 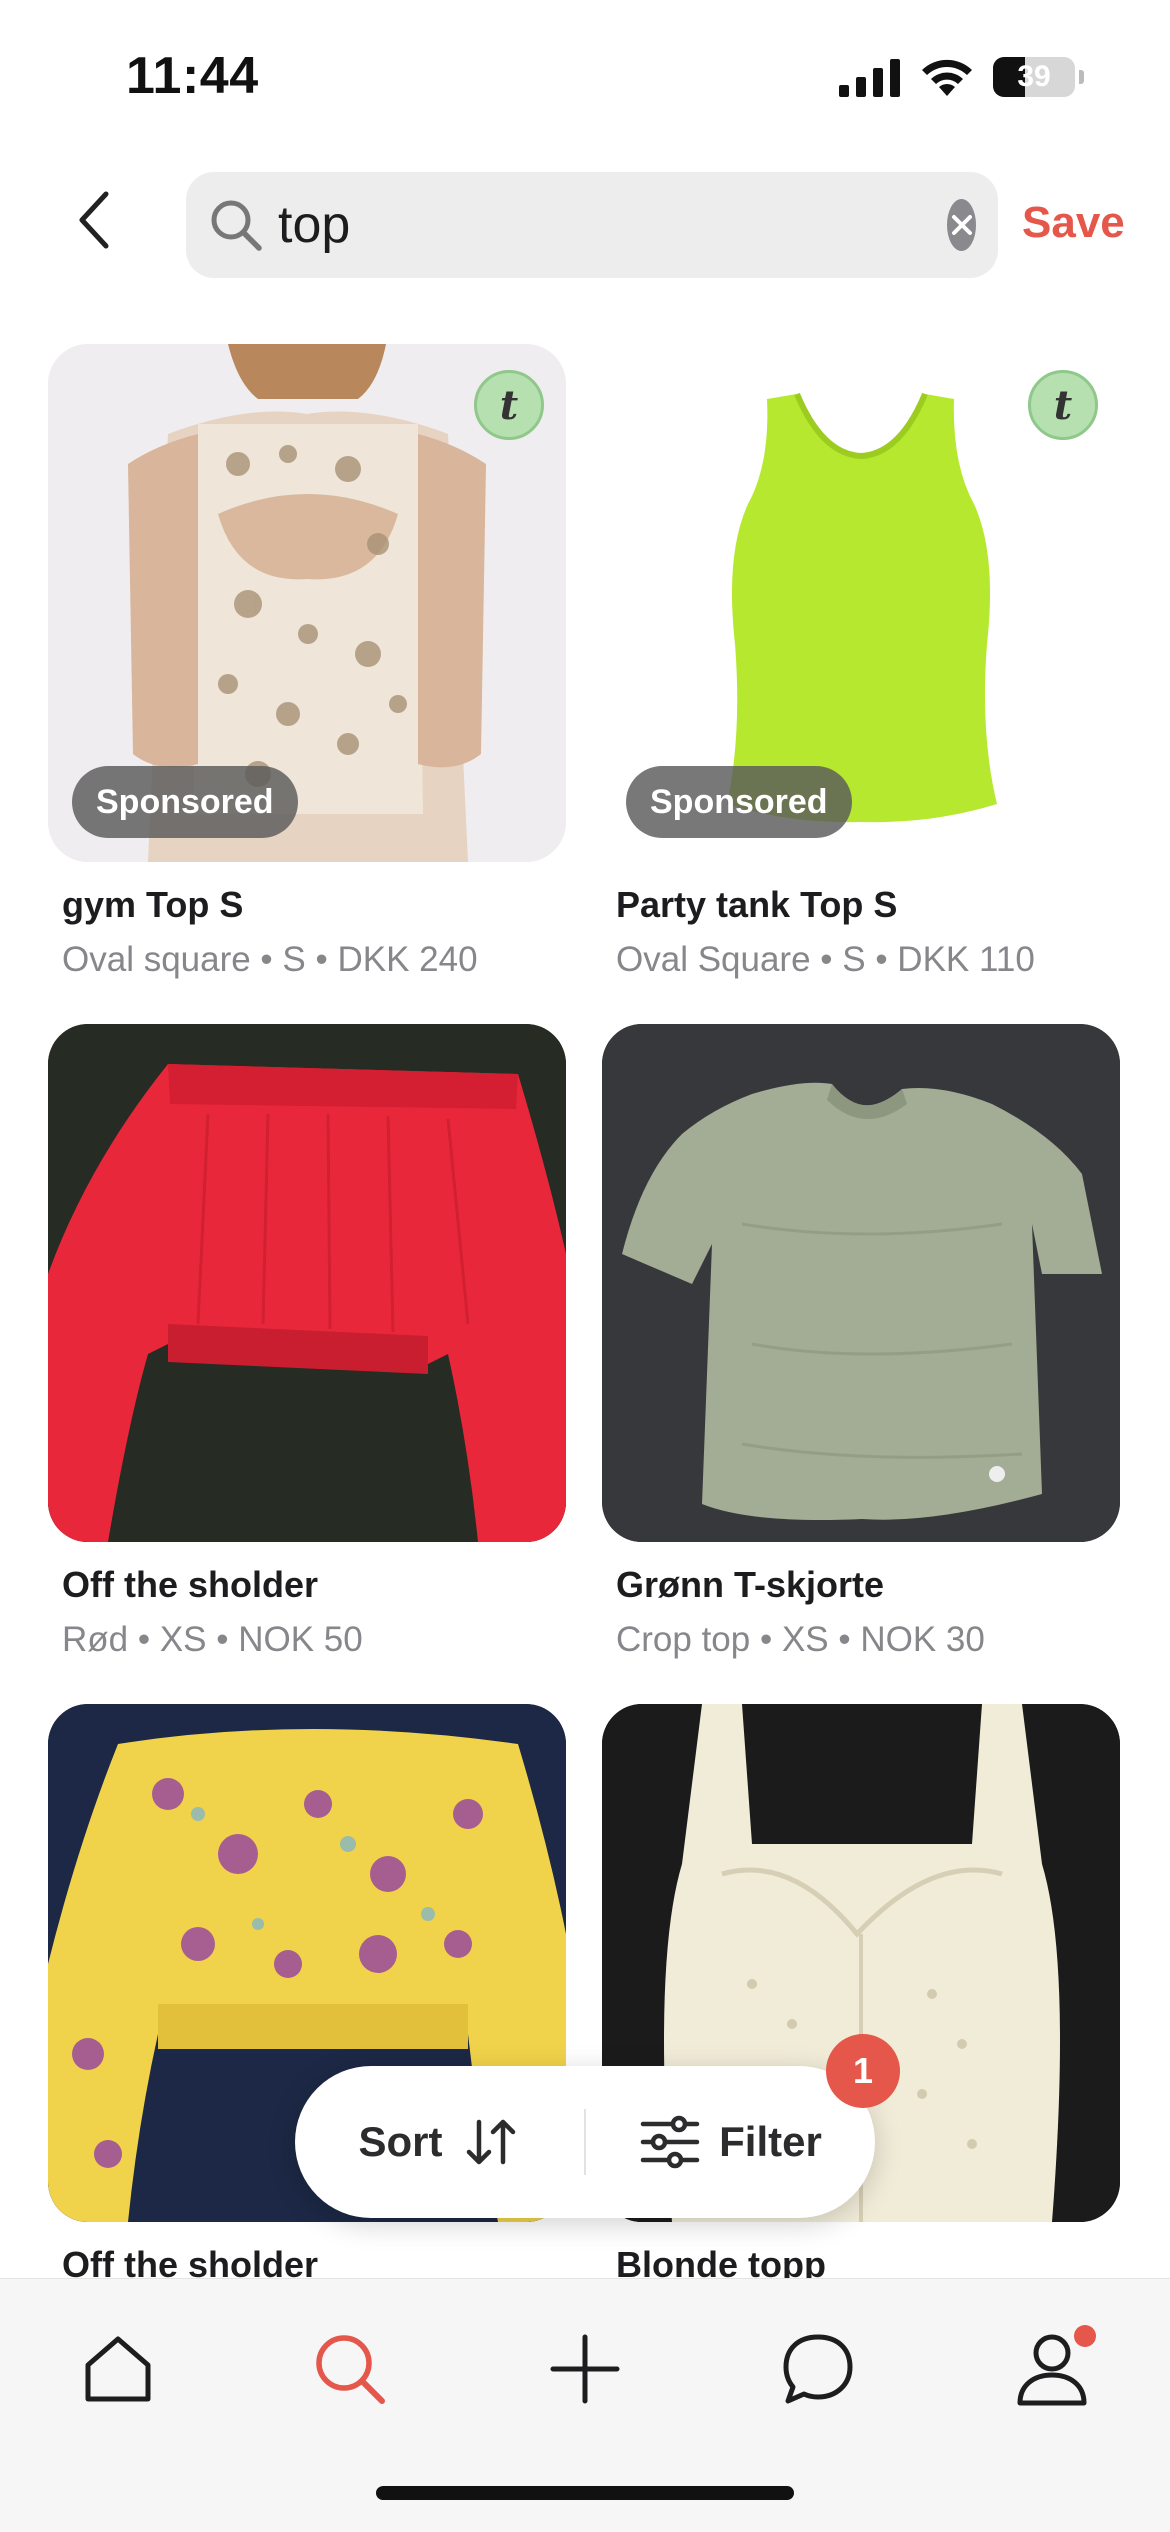 I want to click on tab-sell, so click(x=585, y=2369).